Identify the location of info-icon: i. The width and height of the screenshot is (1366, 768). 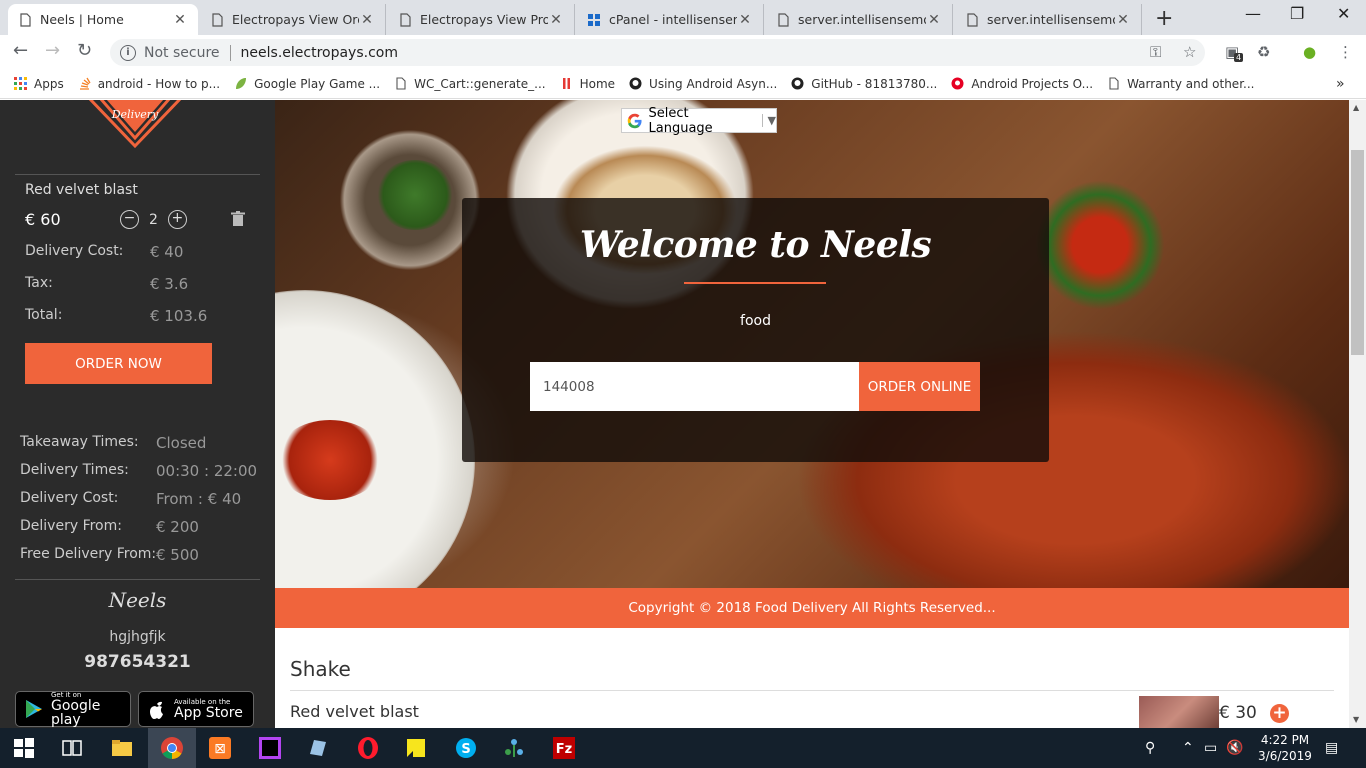
(128, 52).